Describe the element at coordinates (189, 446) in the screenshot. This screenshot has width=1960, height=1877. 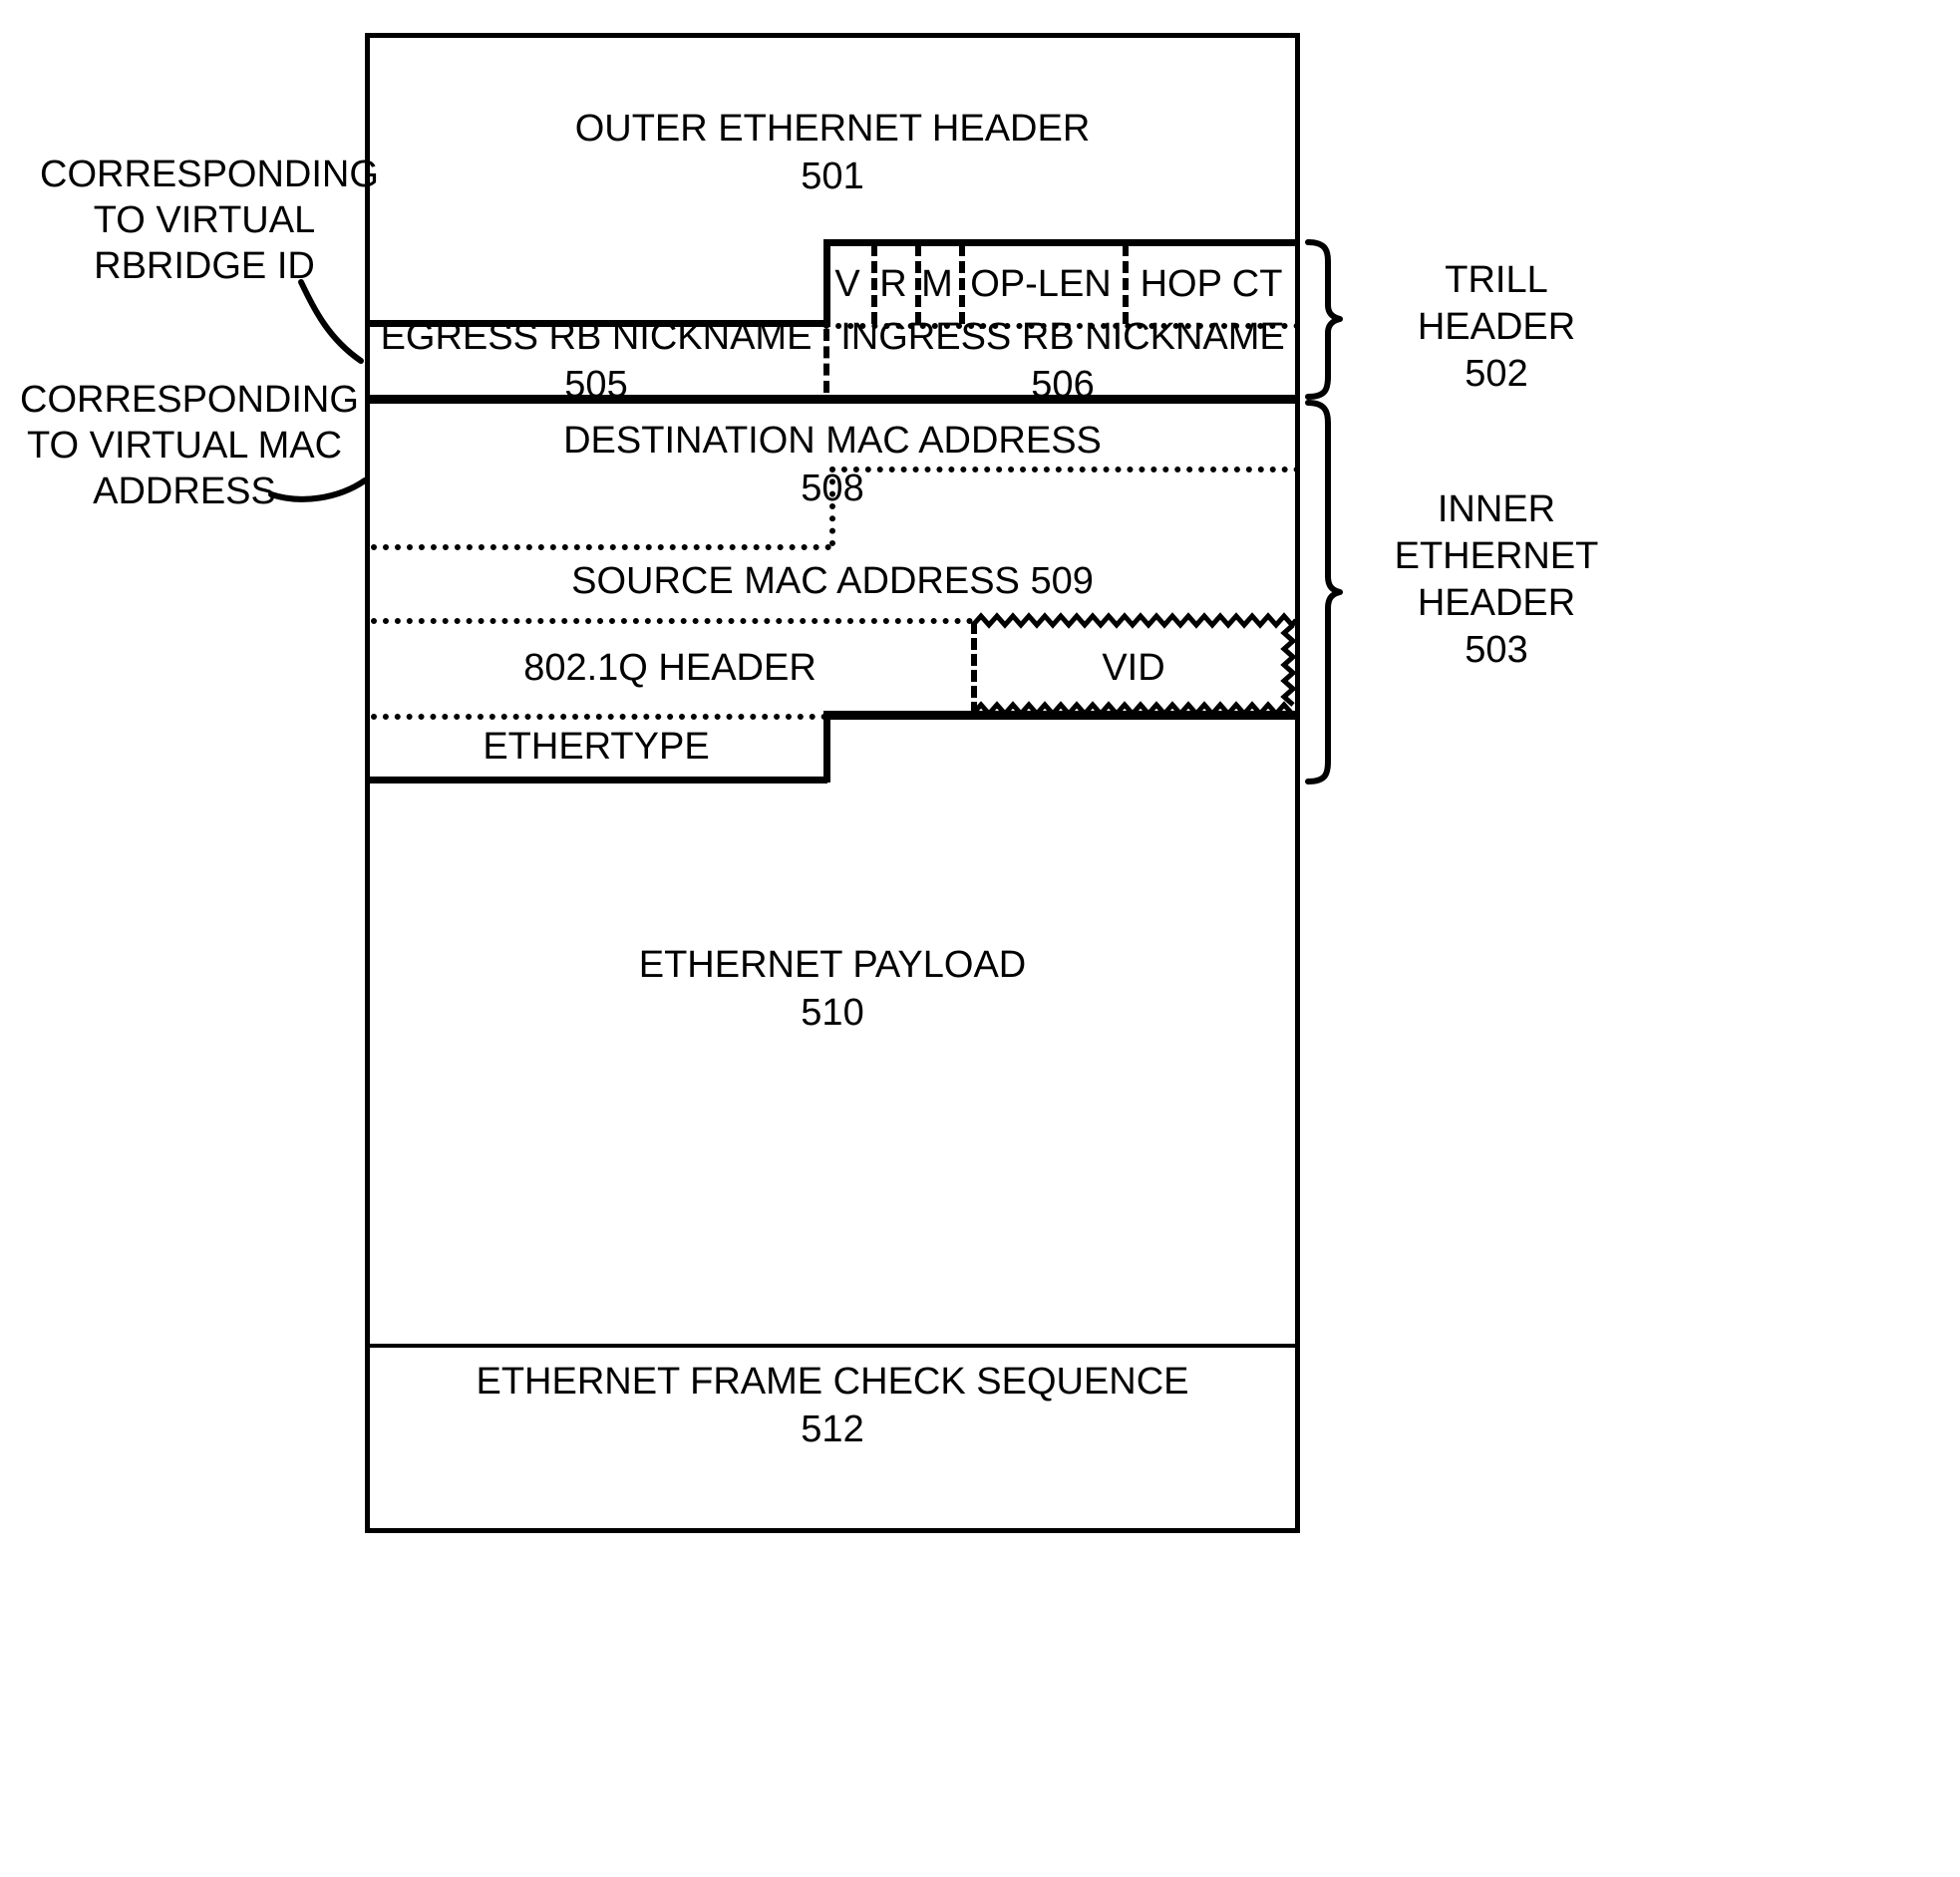
I see `annotation-virtual-mac-address: CORRESPONDING TO VIRTUAL MAC ADDRESS` at that location.